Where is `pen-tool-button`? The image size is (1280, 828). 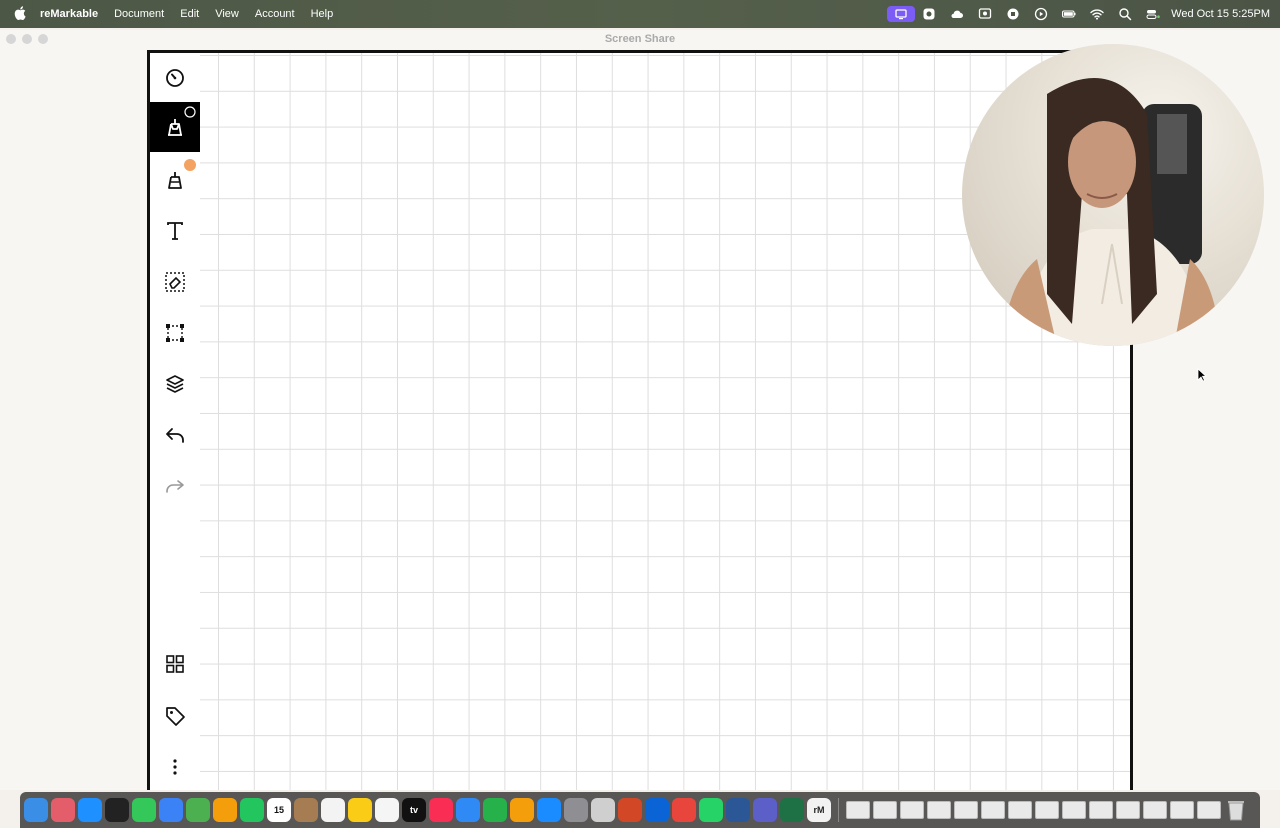
pen-tool-button is located at coordinates (175, 127).